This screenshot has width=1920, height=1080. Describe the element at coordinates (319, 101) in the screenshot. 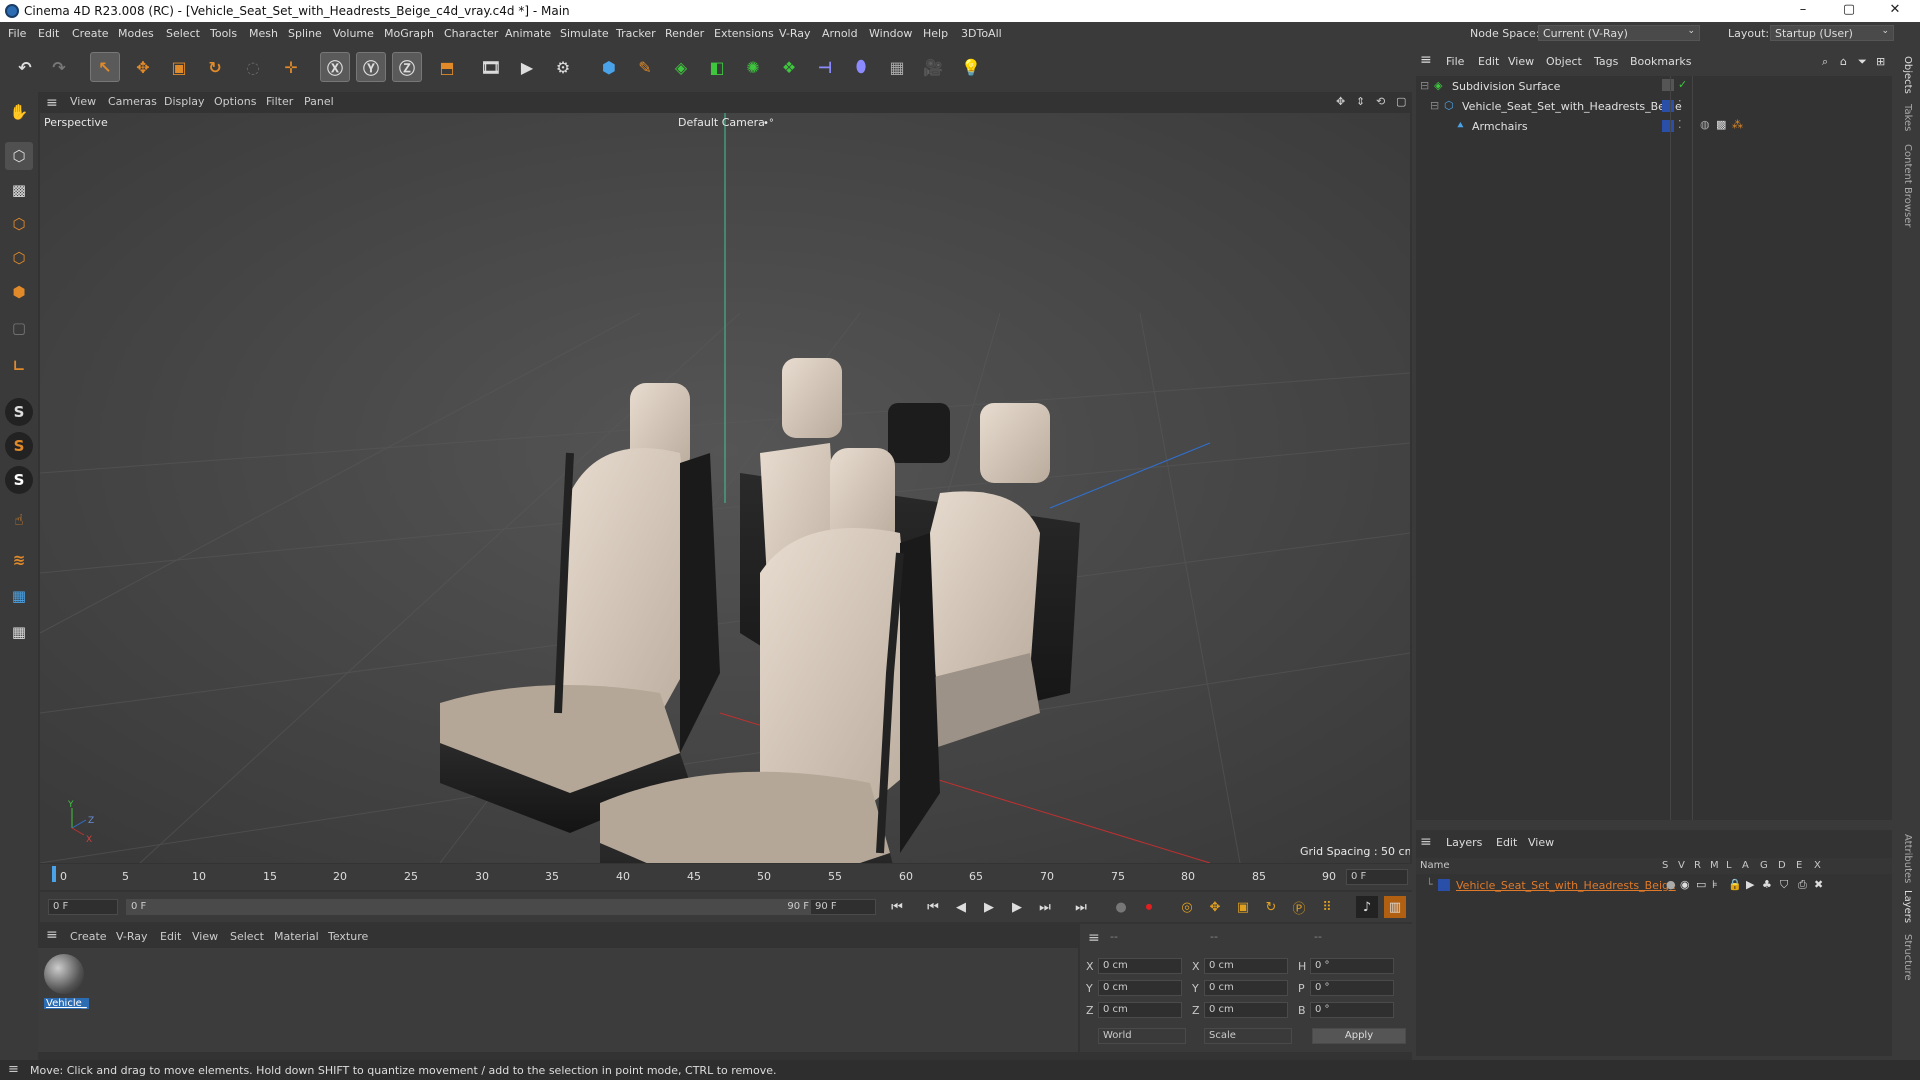

I see `vp-menu-panel: Panel` at that location.